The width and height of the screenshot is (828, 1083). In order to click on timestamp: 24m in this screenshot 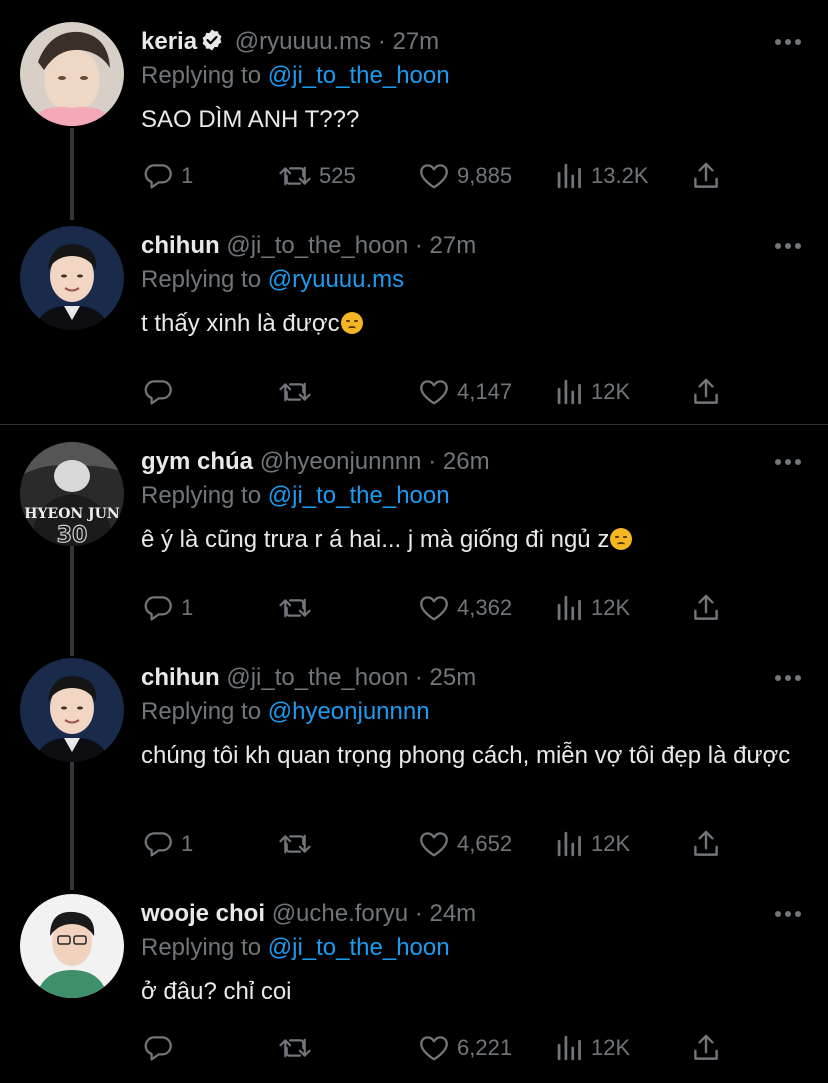, I will do `click(452, 913)`.